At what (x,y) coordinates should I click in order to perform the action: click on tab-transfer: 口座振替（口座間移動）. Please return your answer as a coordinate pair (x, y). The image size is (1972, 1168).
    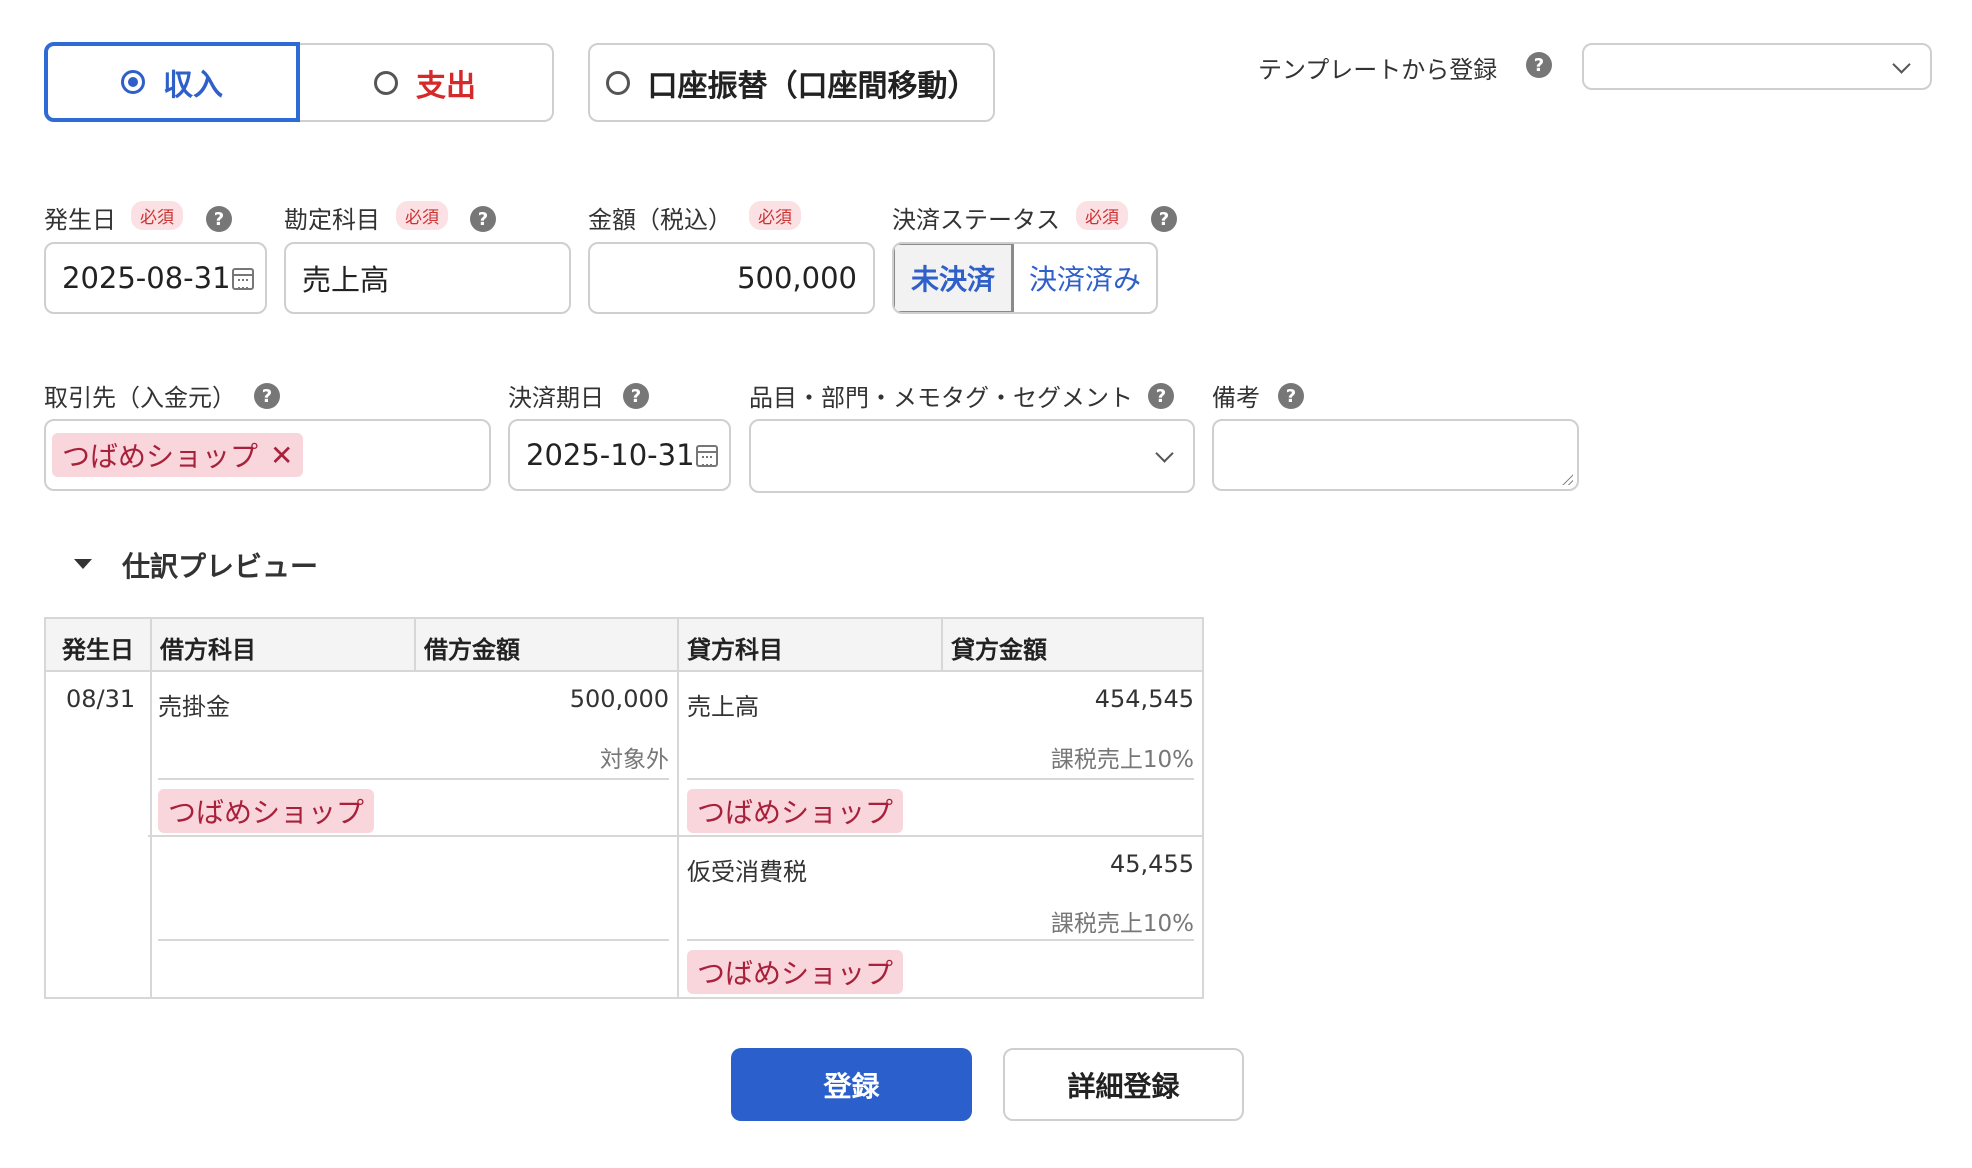
    Looking at the image, I should click on (791, 82).